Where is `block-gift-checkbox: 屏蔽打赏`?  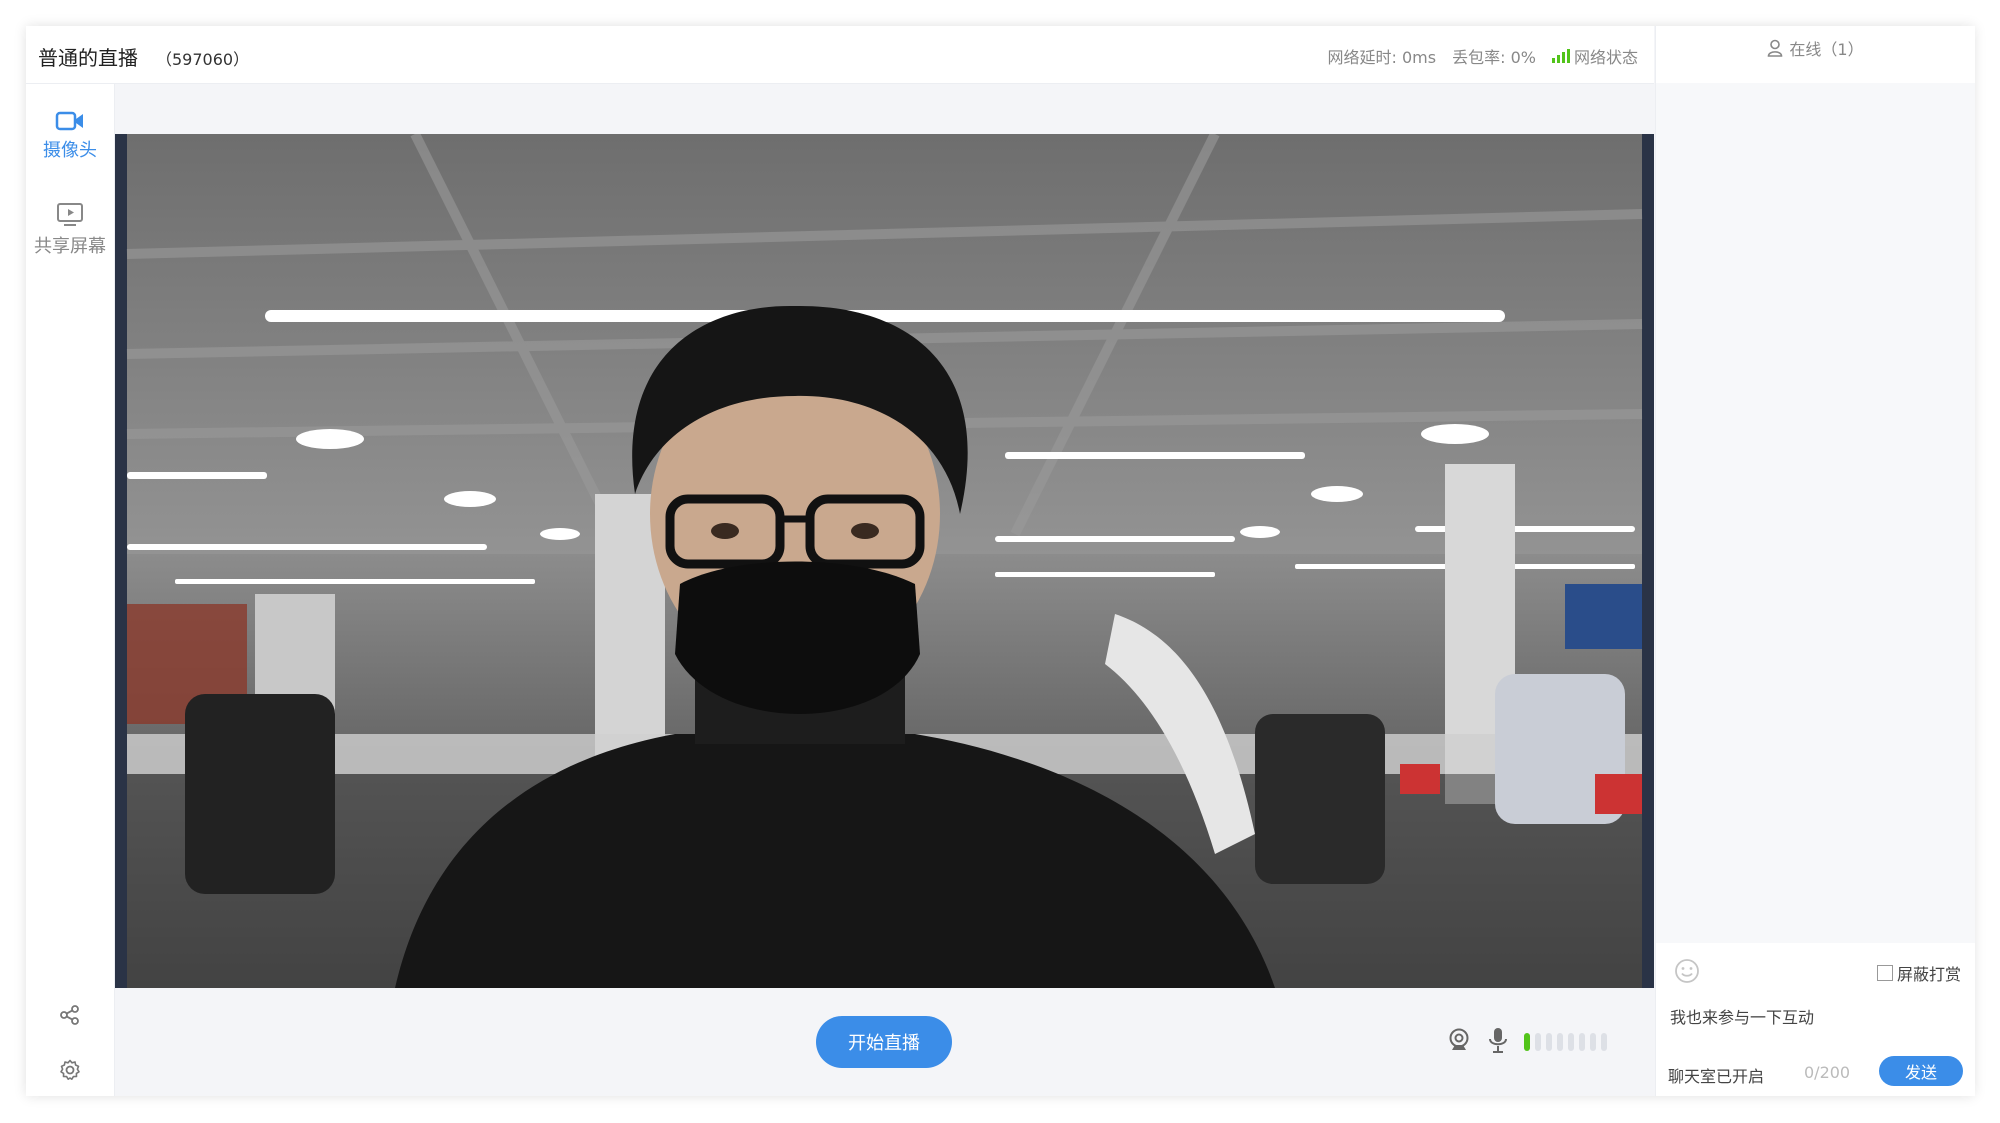 block-gift-checkbox: 屏蔽打赏 is located at coordinates (1918, 973).